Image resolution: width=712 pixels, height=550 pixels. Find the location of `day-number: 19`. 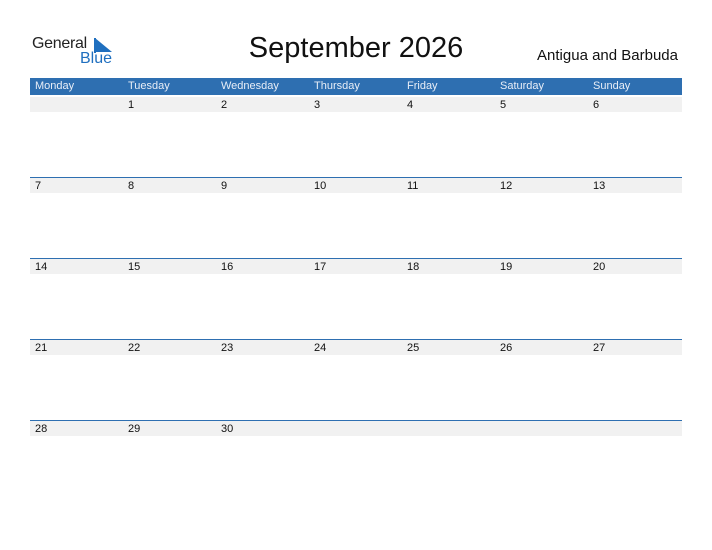

day-number: 19 is located at coordinates (506, 267).